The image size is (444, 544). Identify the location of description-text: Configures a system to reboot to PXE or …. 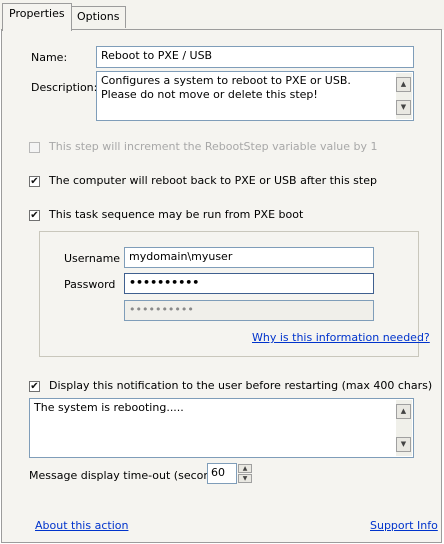
(226, 87).